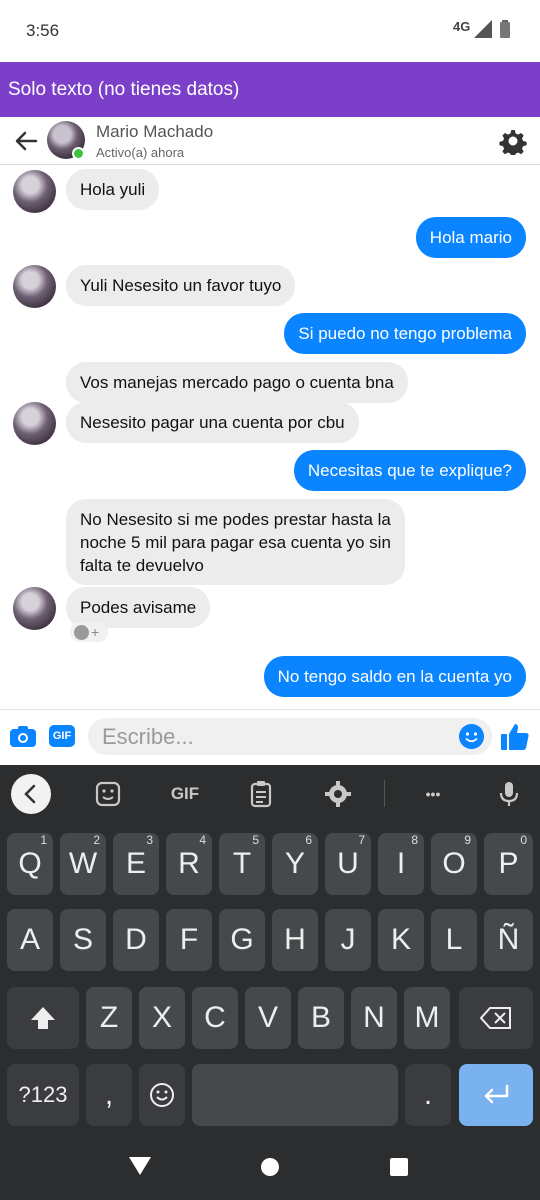 The width and height of the screenshot is (540, 1200). What do you see at coordinates (384, 793) in the screenshot?
I see `toolbar-divider` at bounding box center [384, 793].